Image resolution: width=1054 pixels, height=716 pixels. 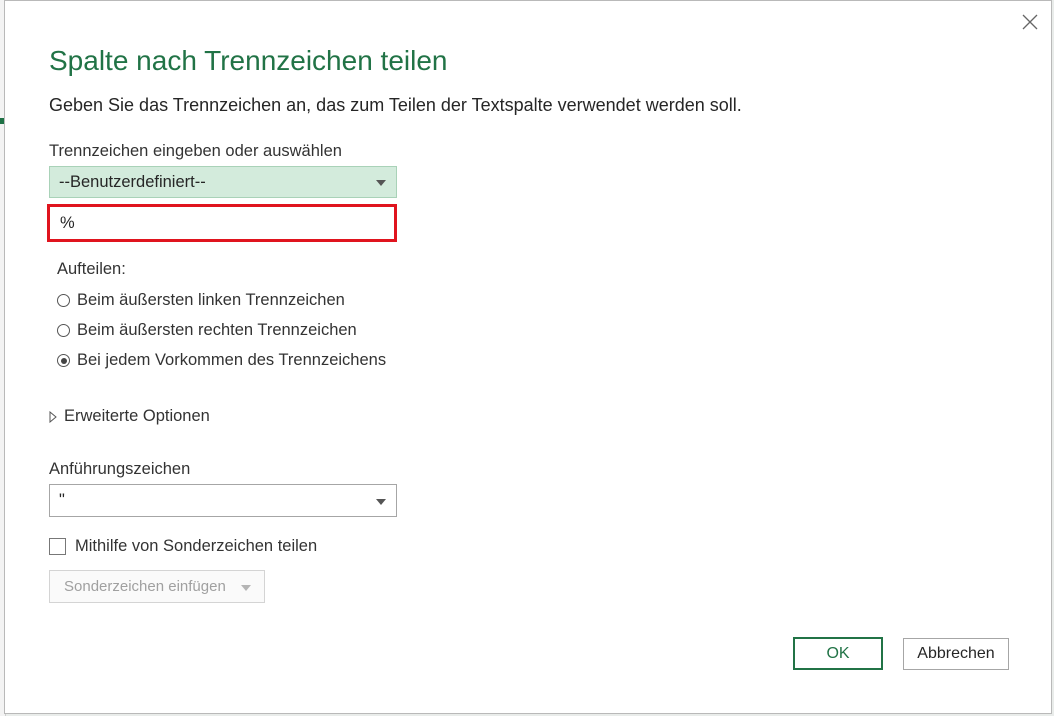 What do you see at coordinates (62, 500) in the screenshot?
I see `quote-dropdown-value: "` at bounding box center [62, 500].